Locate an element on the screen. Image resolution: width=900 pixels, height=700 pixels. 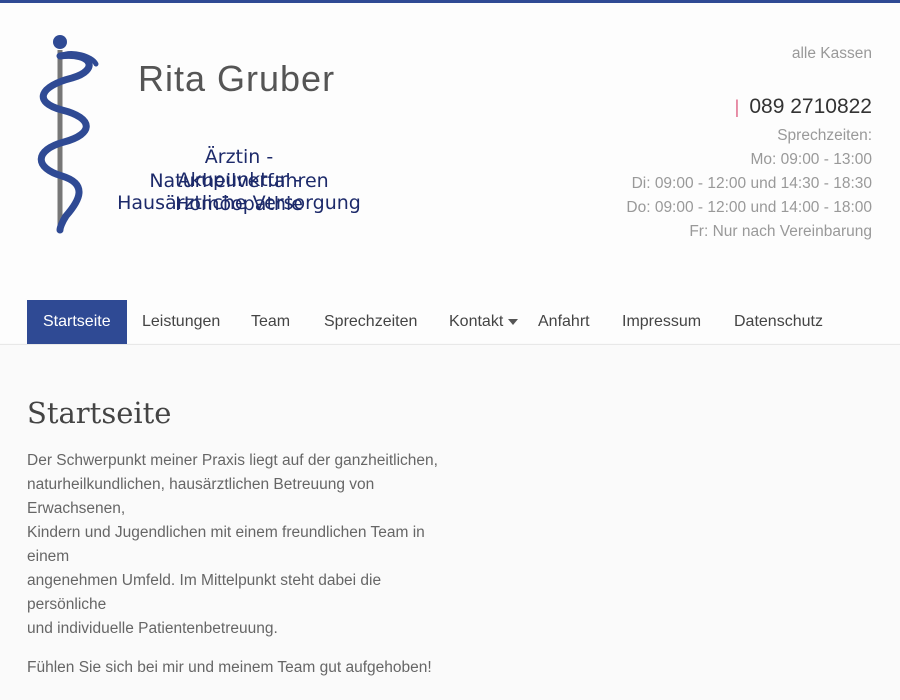
nav-item-sprechzeiten: Sprechzeiten is located at coordinates (370, 322).